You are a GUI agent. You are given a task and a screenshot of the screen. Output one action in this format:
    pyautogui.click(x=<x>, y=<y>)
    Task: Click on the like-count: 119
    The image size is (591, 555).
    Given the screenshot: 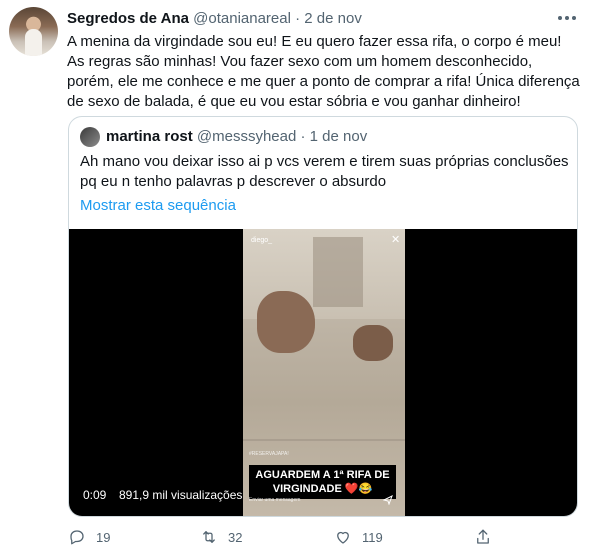 What is the action you would take?
    pyautogui.click(x=372, y=537)
    